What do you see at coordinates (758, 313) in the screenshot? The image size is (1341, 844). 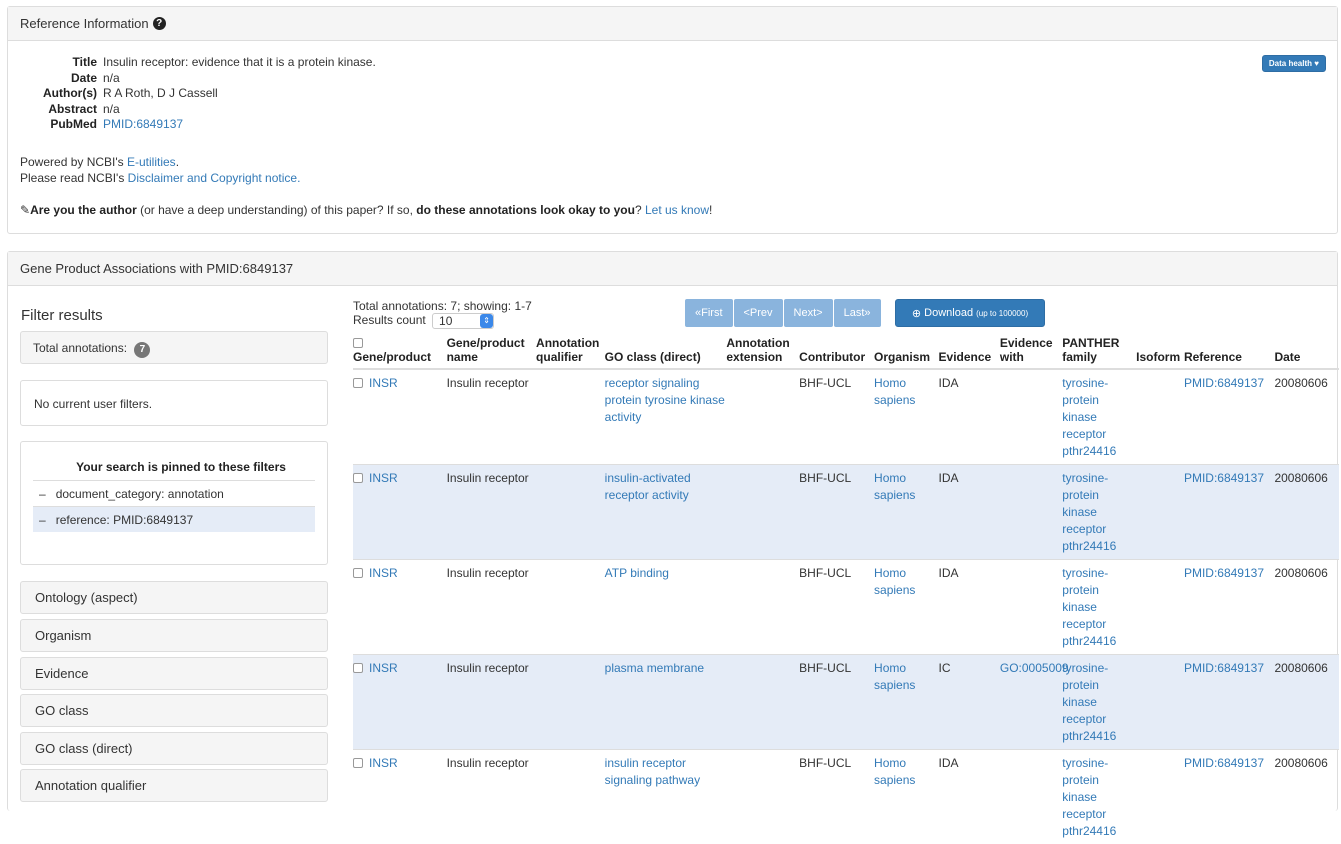 I see `prev-page-button: <Prev` at bounding box center [758, 313].